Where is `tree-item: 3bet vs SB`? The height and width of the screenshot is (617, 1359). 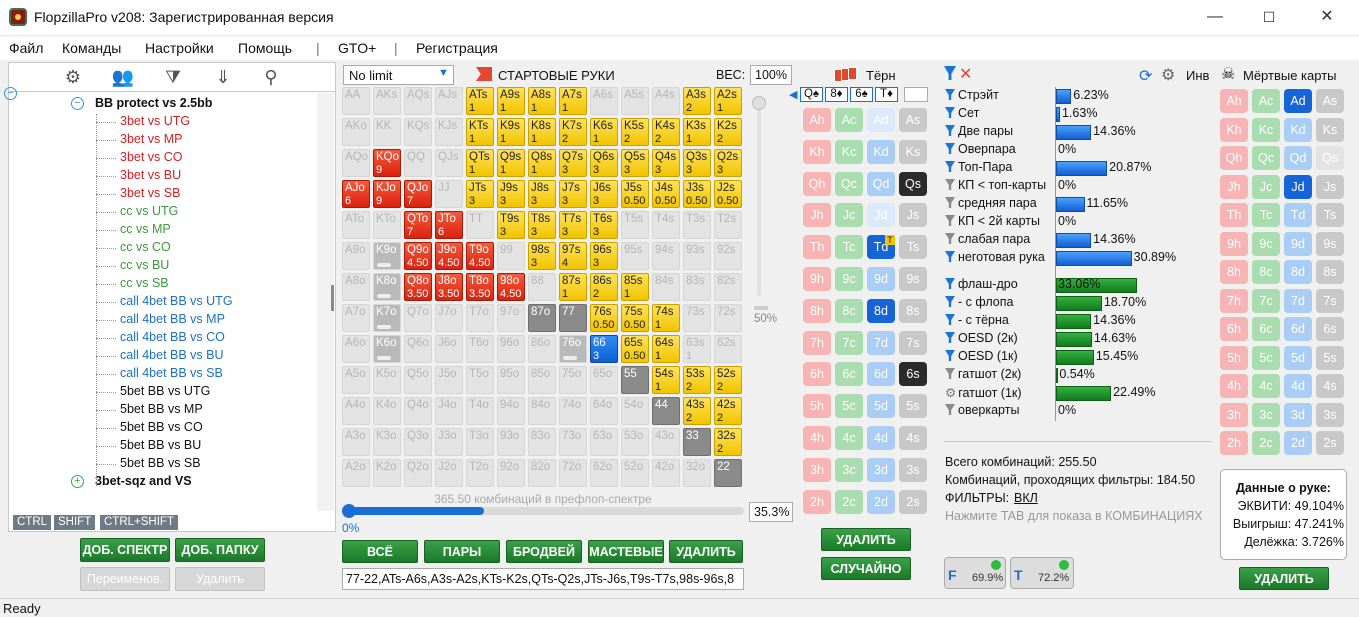 tree-item: 3bet vs SB is located at coordinates (150, 193).